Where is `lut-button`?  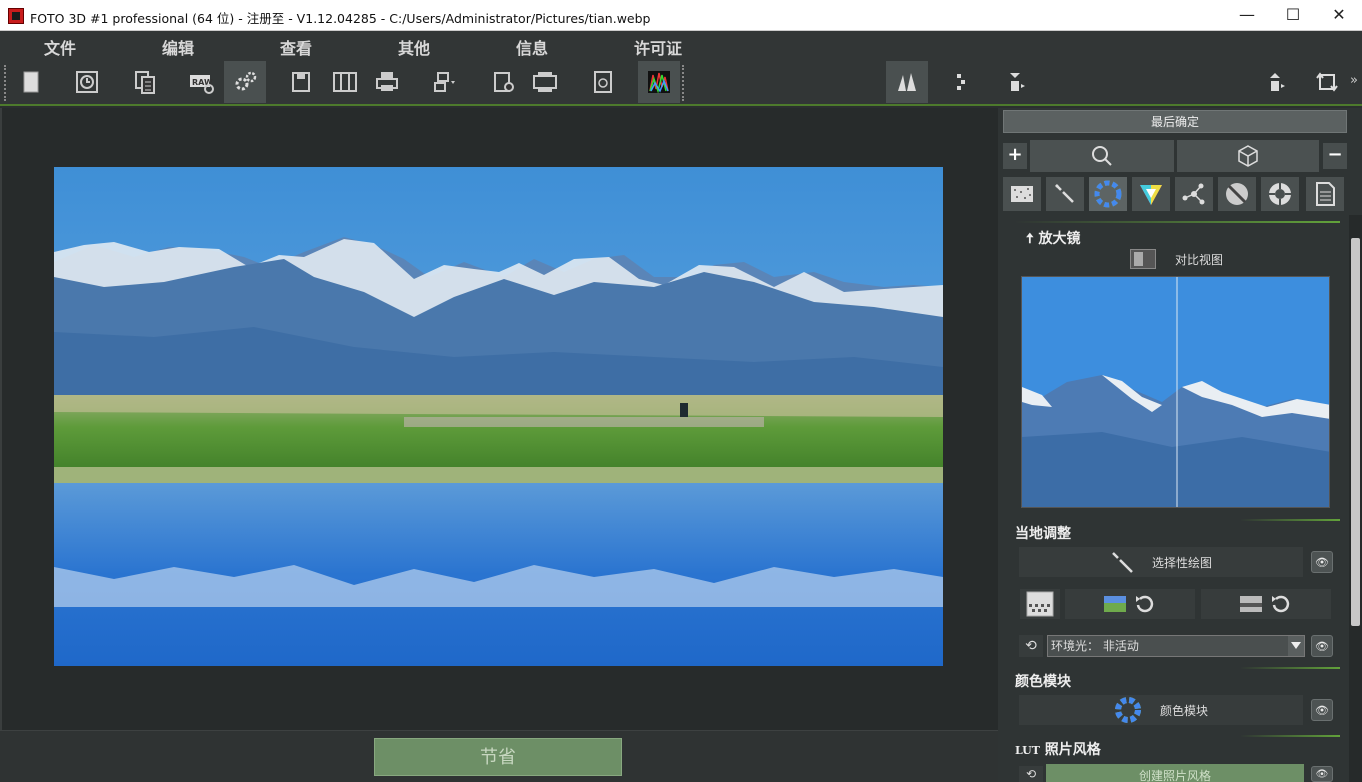 lut-button is located at coordinates (659, 82).